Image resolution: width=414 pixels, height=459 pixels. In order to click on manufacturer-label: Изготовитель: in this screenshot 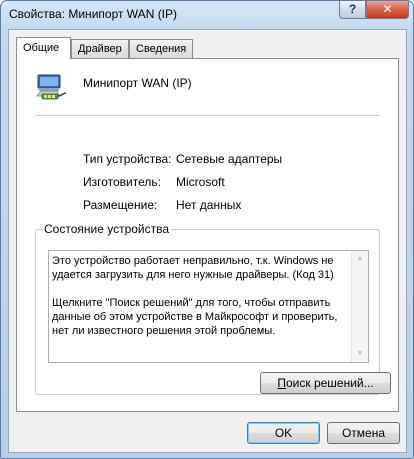, I will do `click(122, 182)`.